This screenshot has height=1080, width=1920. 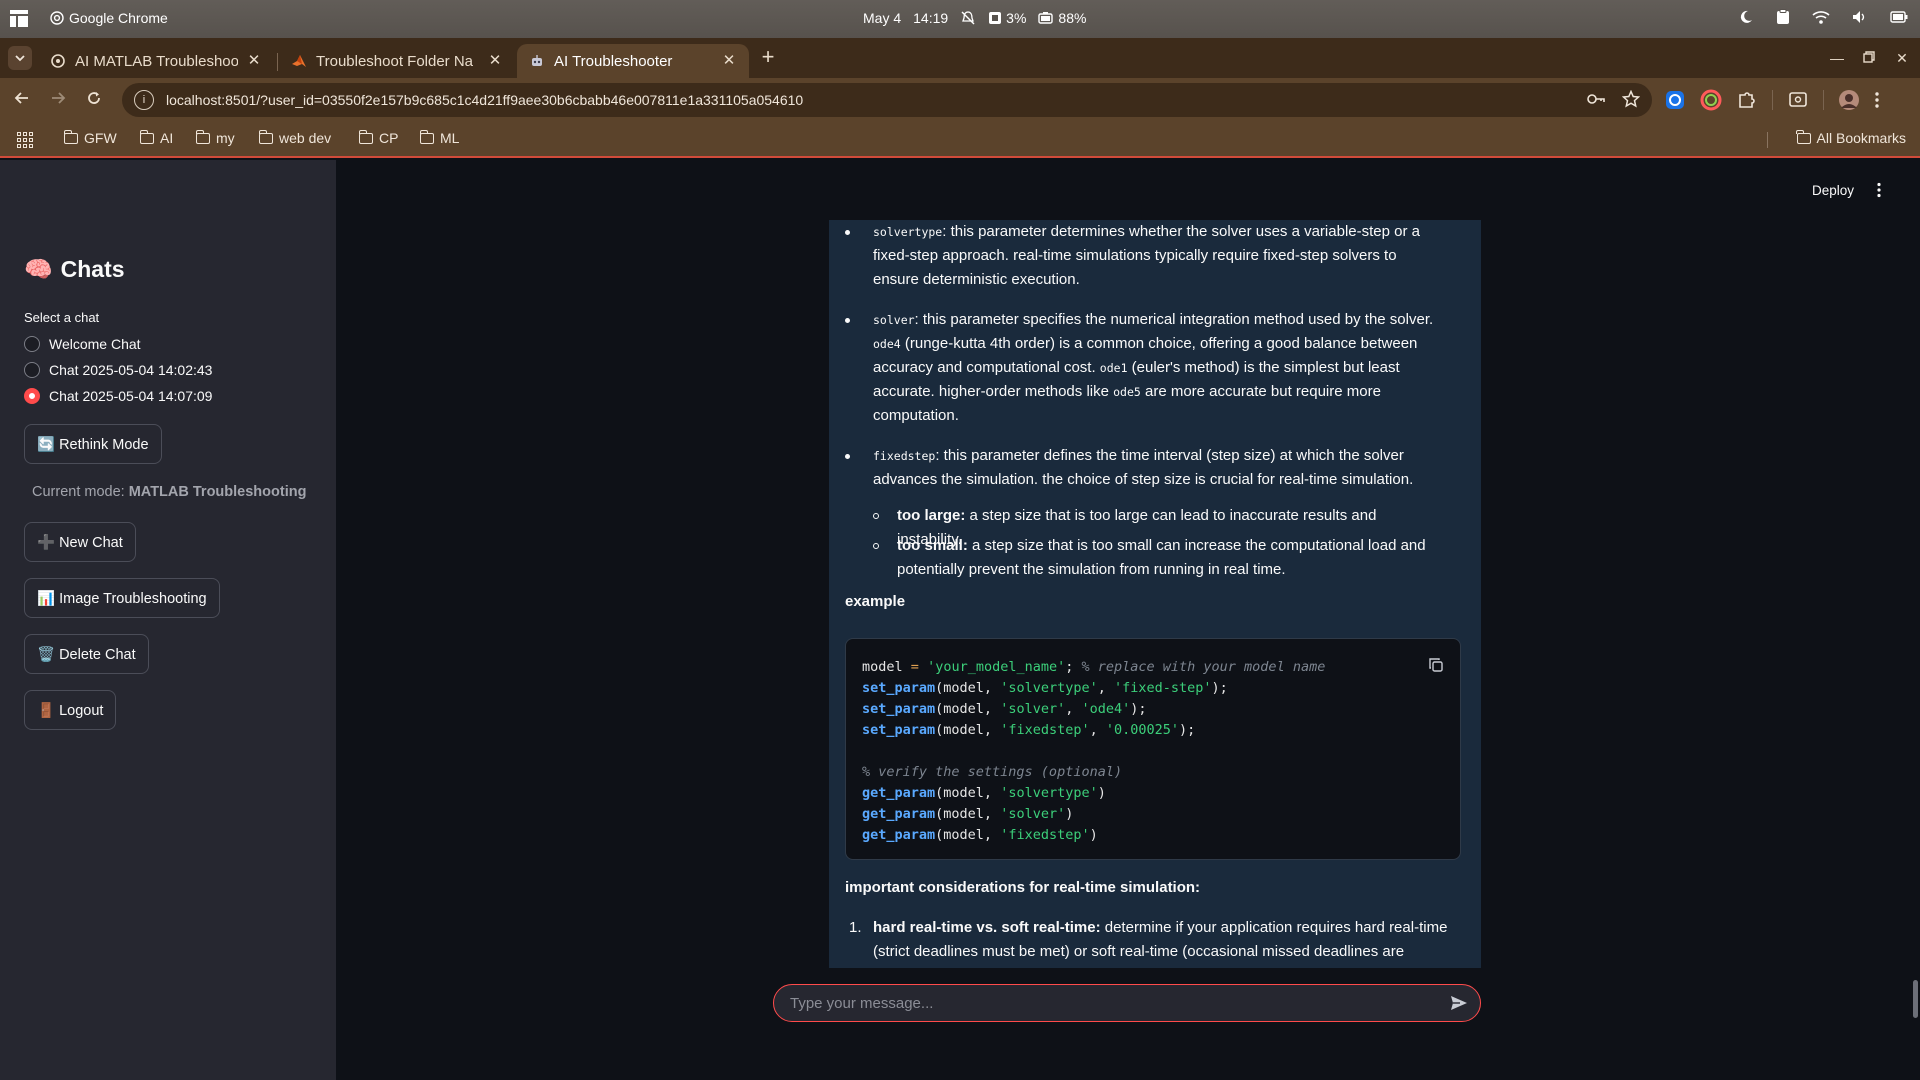 I want to click on bookmark-ai: AI, so click(x=156, y=137).